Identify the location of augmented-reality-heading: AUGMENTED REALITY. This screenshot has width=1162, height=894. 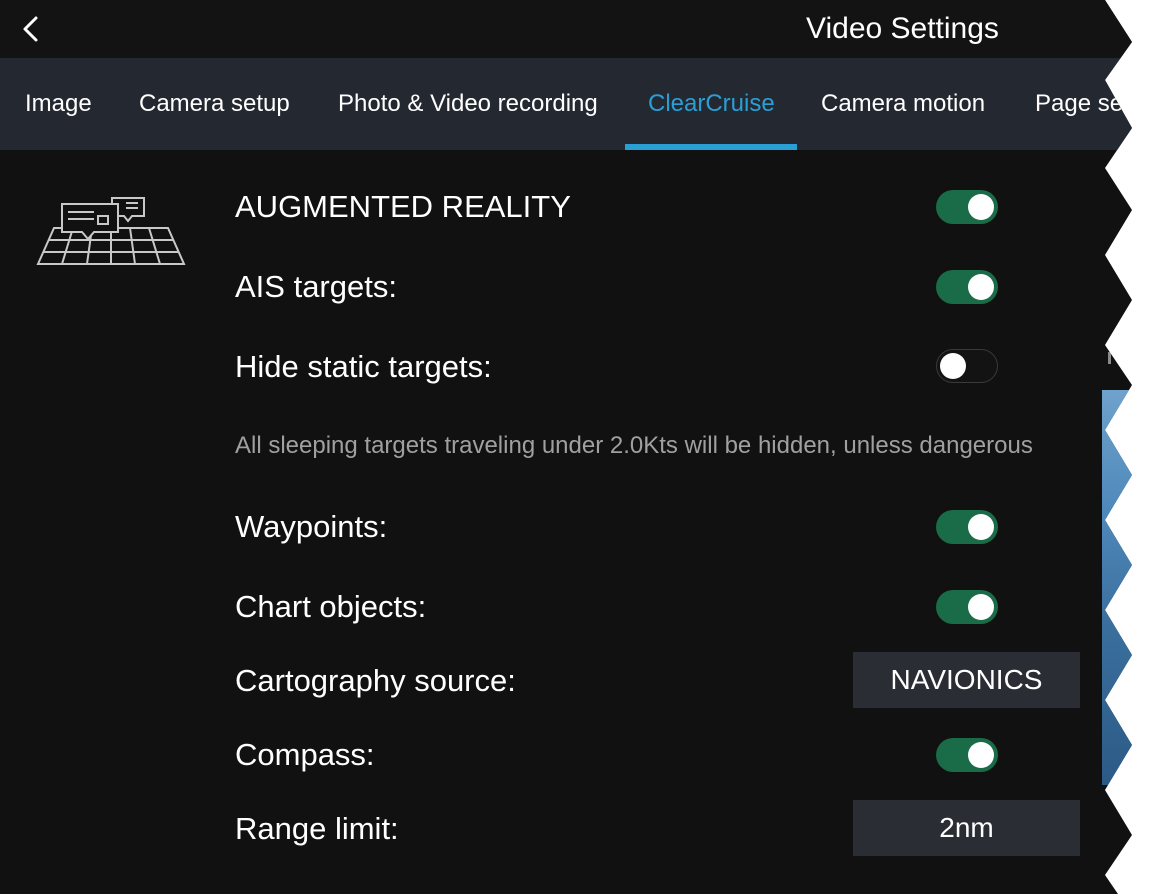
(403, 206).